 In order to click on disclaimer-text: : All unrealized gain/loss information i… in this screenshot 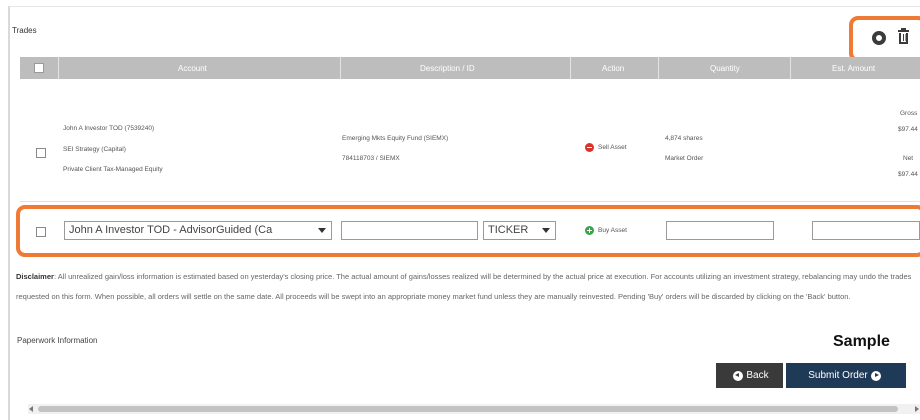, I will do `click(464, 286)`.